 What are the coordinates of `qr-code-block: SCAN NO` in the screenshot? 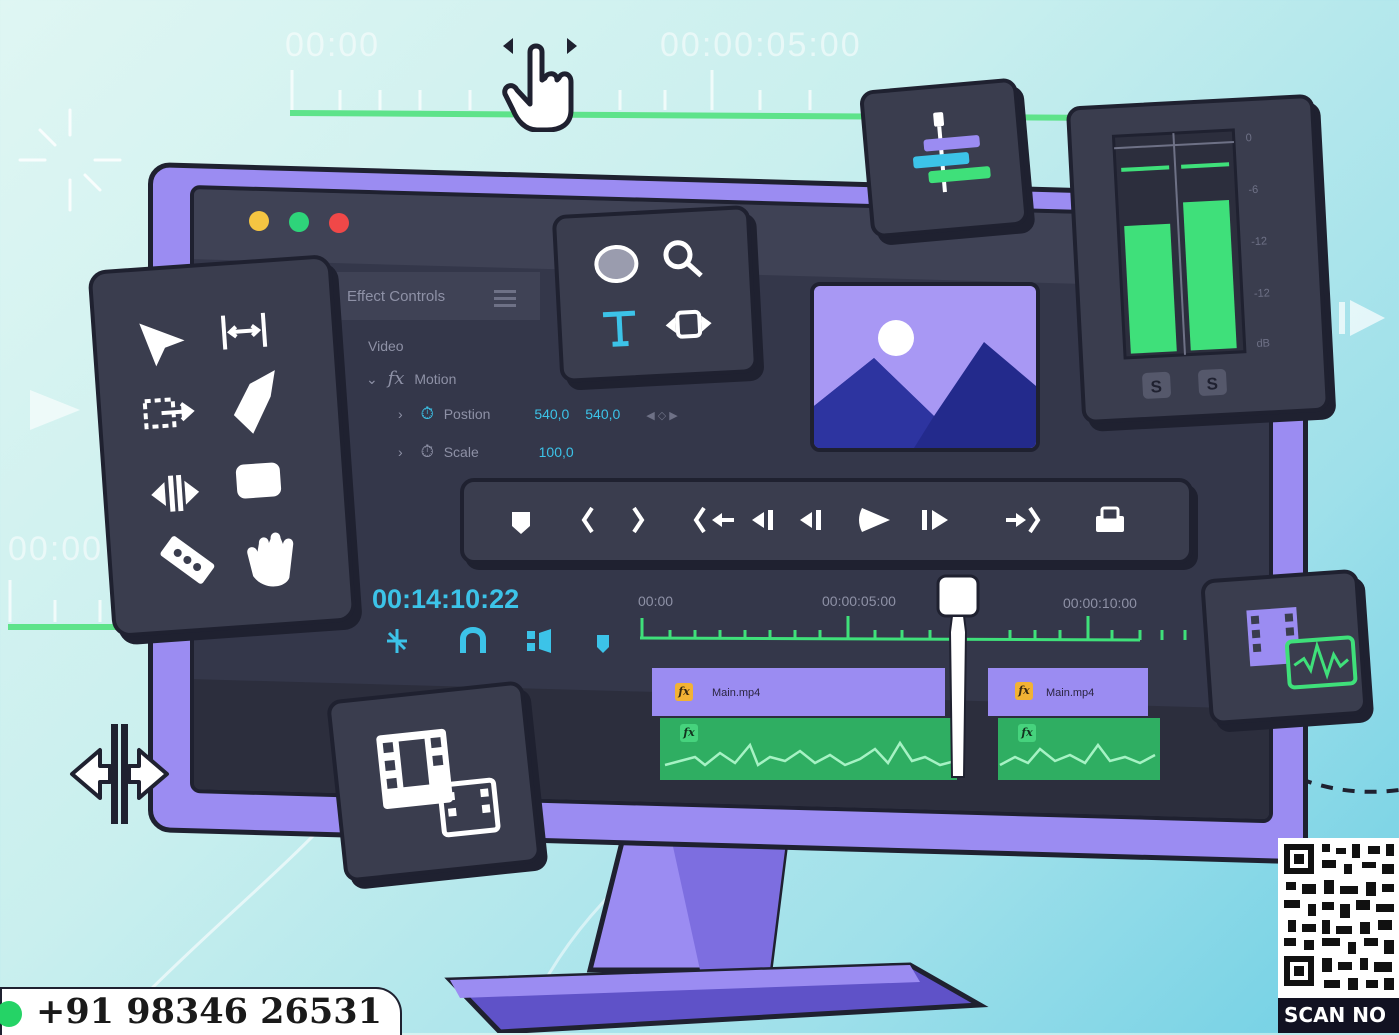 It's located at (1338, 935).